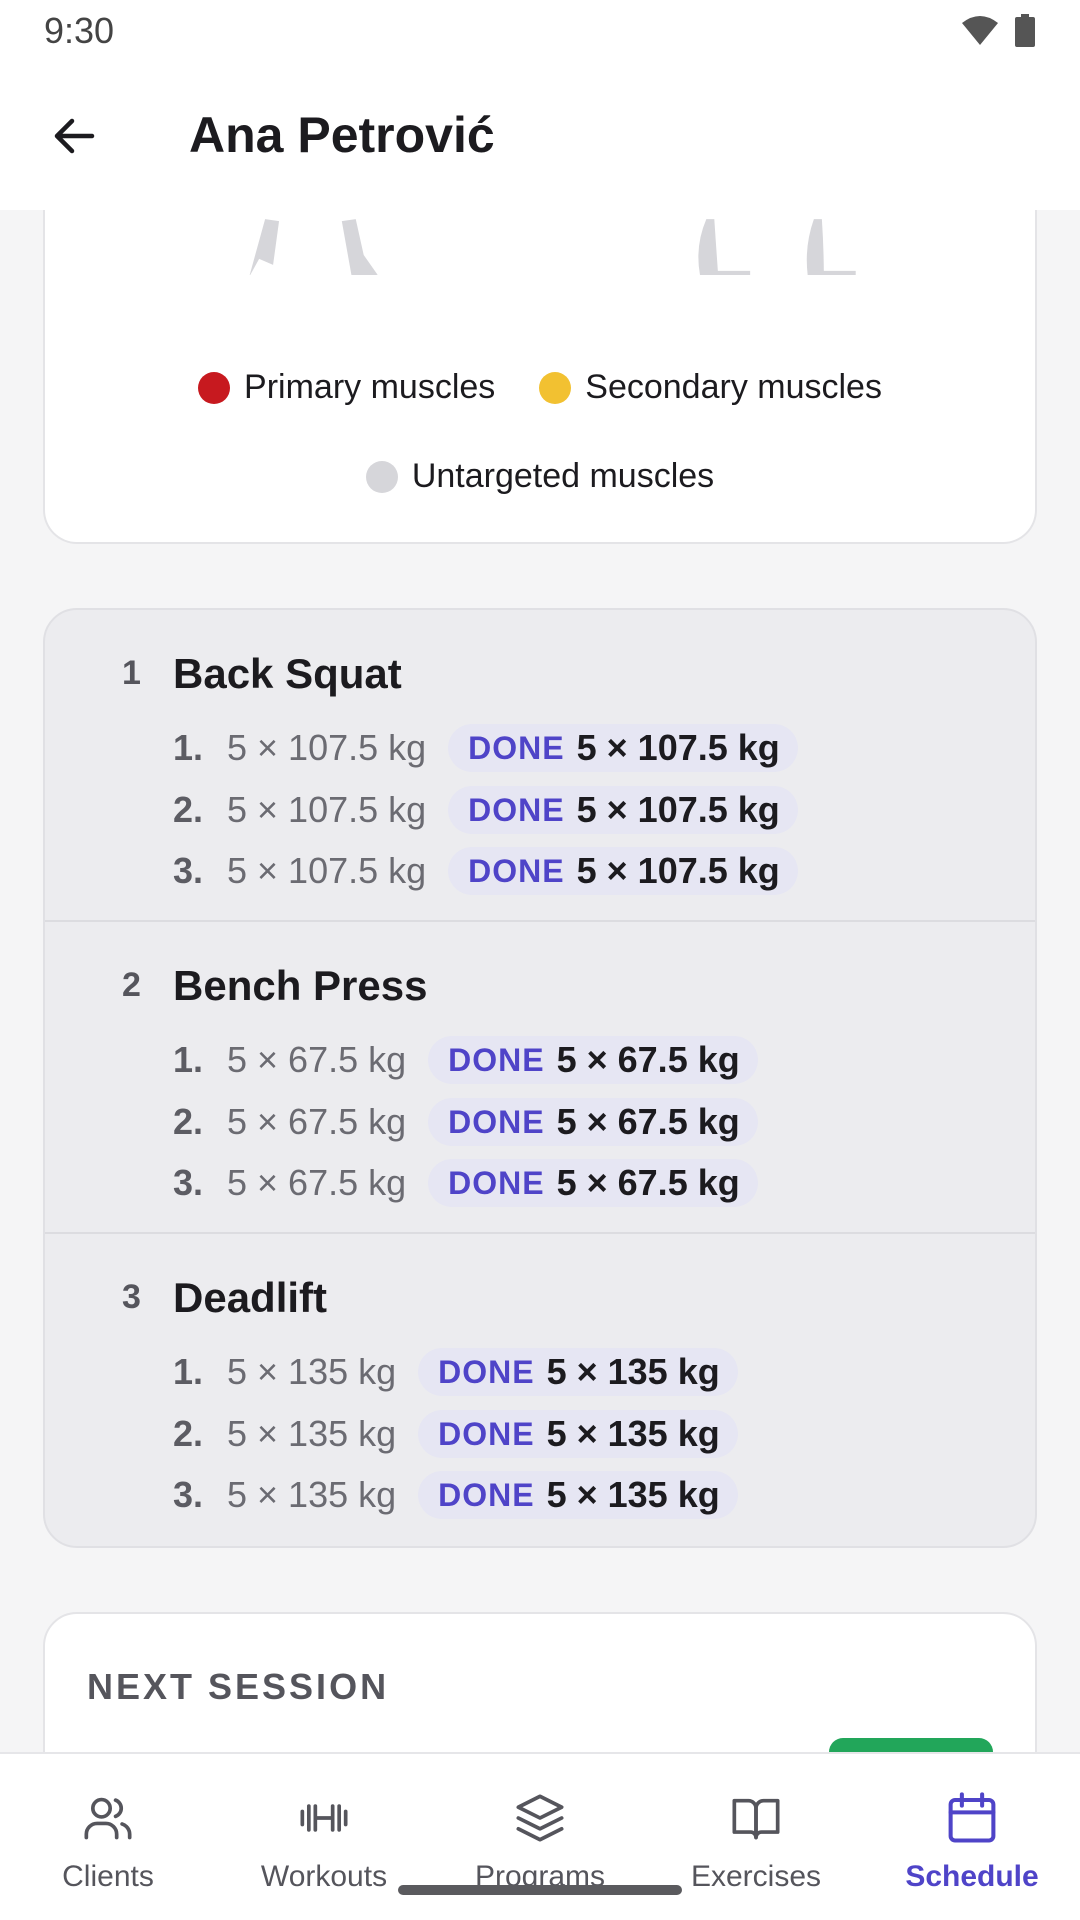 The height and width of the screenshot is (1920, 1080). What do you see at coordinates (540, 136) in the screenshot?
I see `app-bar: Ana Petrović` at bounding box center [540, 136].